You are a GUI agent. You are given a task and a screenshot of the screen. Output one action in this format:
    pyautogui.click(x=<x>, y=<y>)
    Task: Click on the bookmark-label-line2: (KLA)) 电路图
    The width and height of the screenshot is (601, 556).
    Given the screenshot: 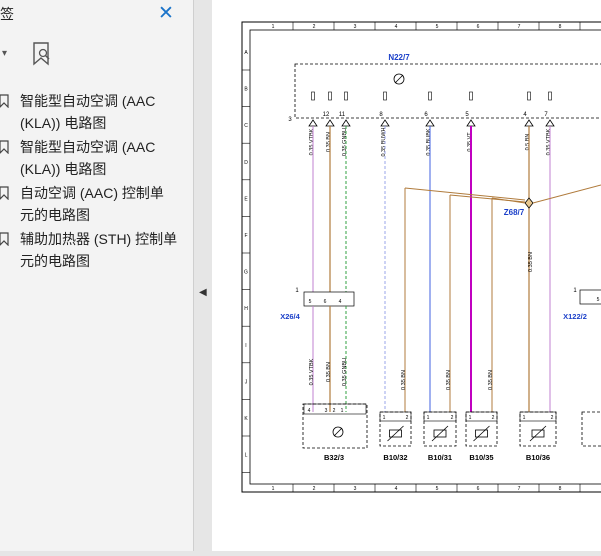 What is the action you would take?
    pyautogui.click(x=63, y=169)
    